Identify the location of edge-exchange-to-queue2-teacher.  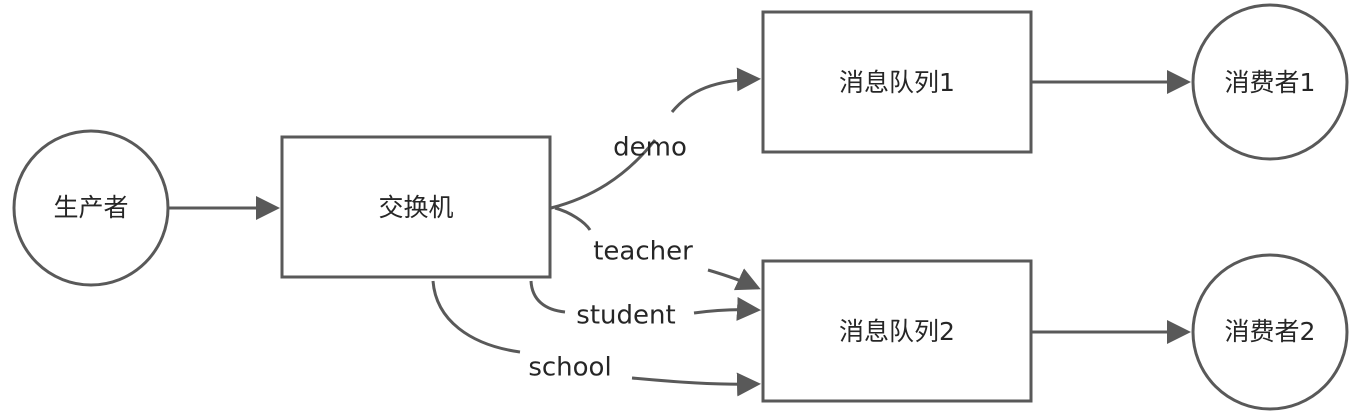
(573, 218).